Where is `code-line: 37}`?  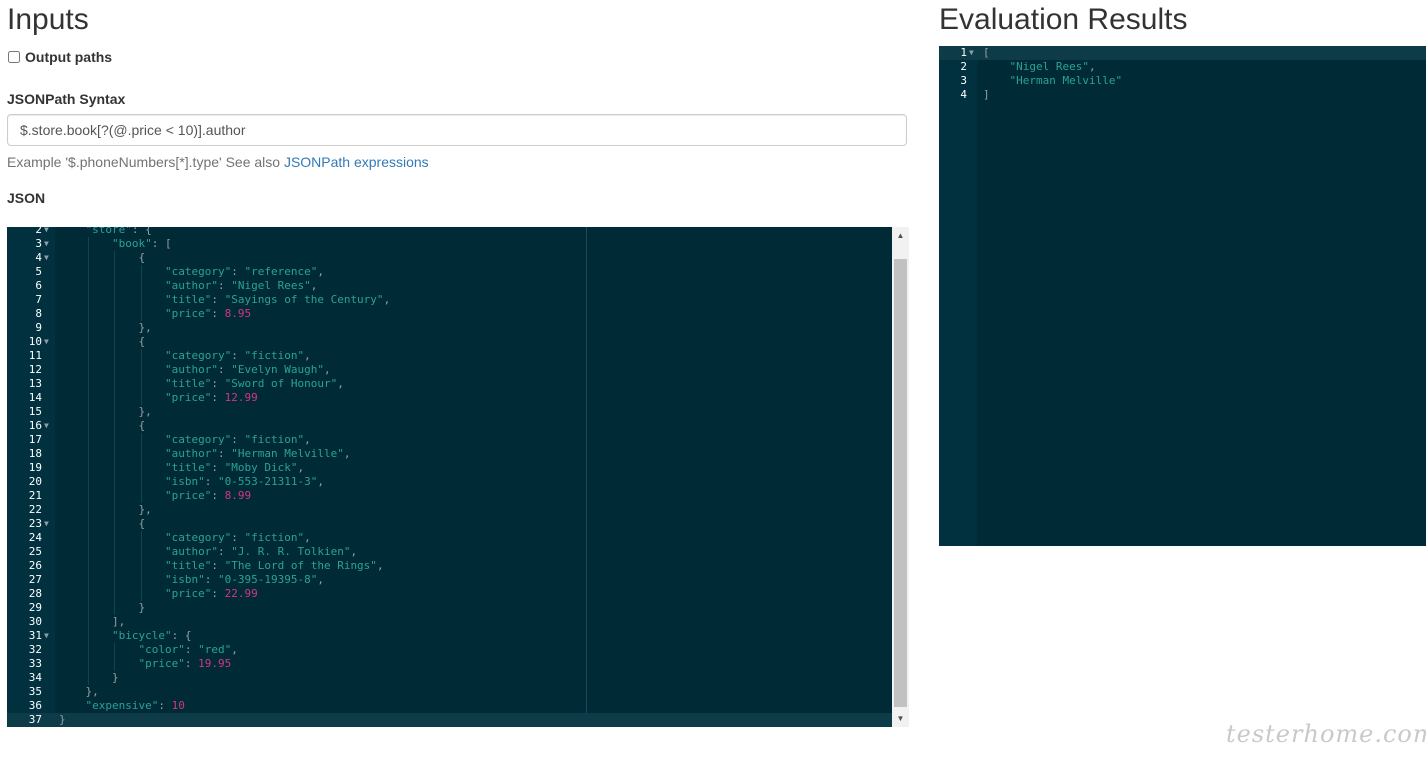 code-line: 37} is located at coordinates (449, 720).